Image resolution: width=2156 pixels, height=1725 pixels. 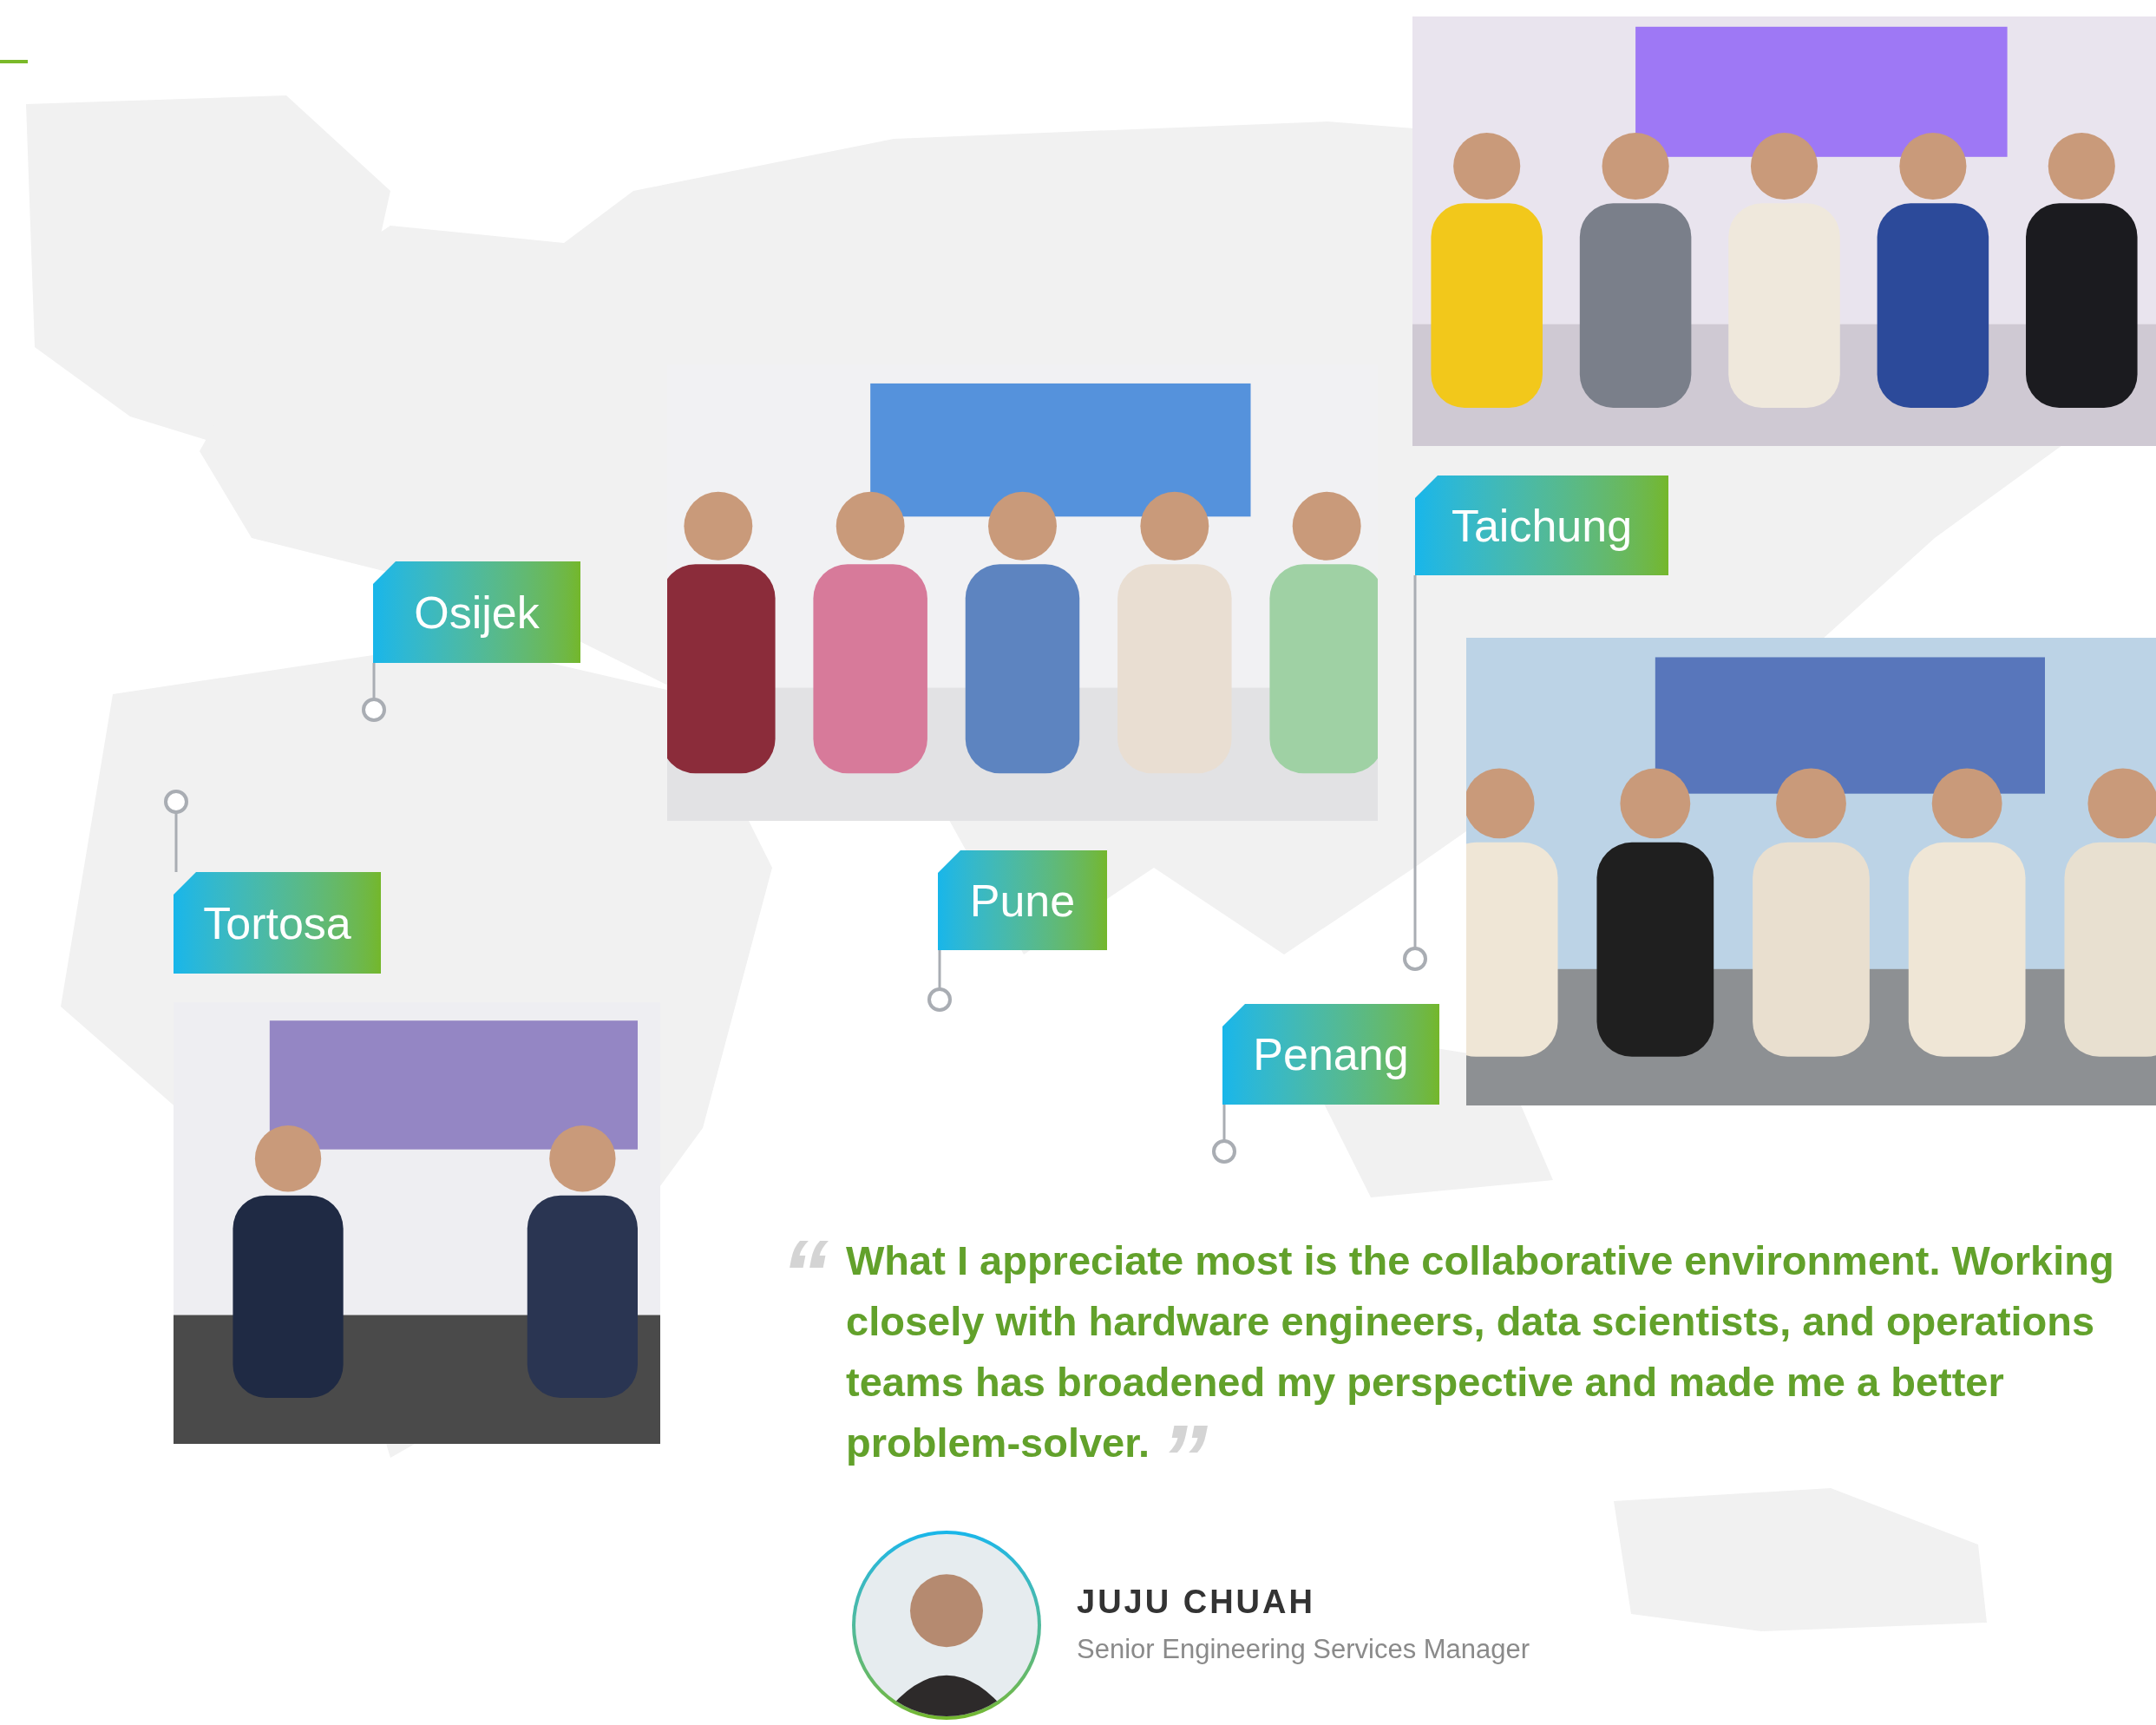 I want to click on author-name: JUJU CHUAH, so click(x=1196, y=1602).